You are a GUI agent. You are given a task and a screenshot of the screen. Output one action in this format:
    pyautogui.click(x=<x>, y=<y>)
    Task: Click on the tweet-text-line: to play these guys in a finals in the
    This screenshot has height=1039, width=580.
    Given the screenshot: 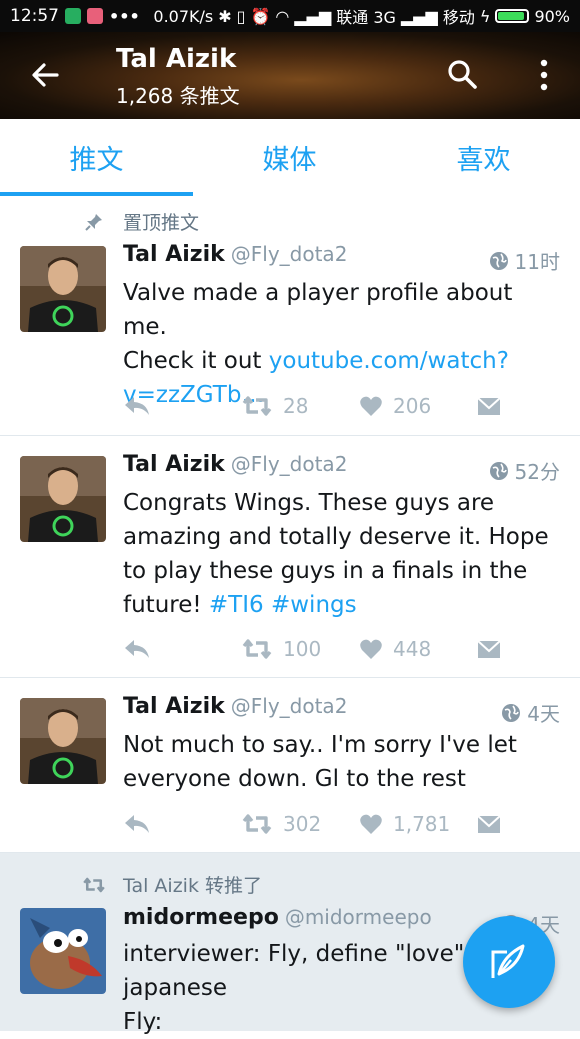 What is the action you would take?
    pyautogui.click(x=325, y=571)
    